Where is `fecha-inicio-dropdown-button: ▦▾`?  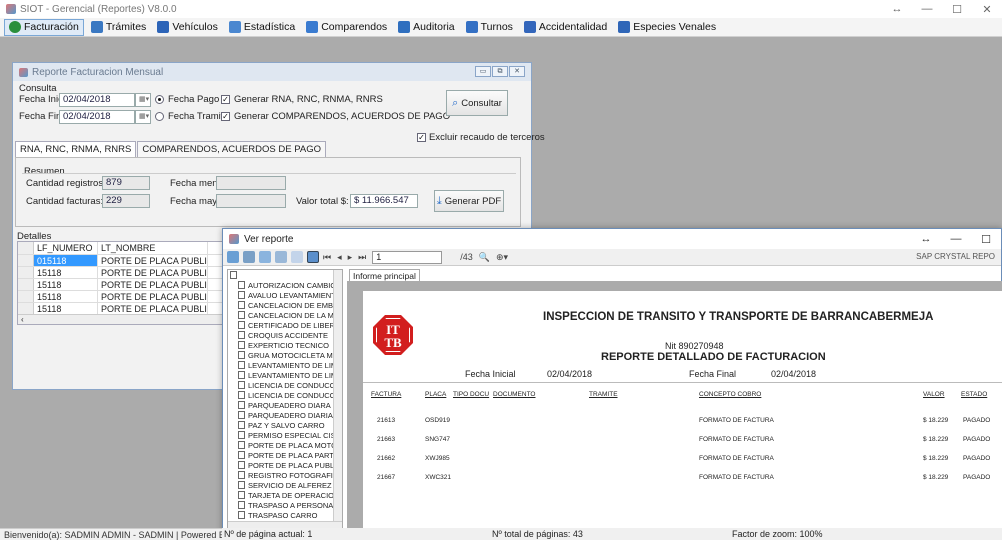
fecha-inicio-dropdown-button: ▦▾ is located at coordinates (143, 100).